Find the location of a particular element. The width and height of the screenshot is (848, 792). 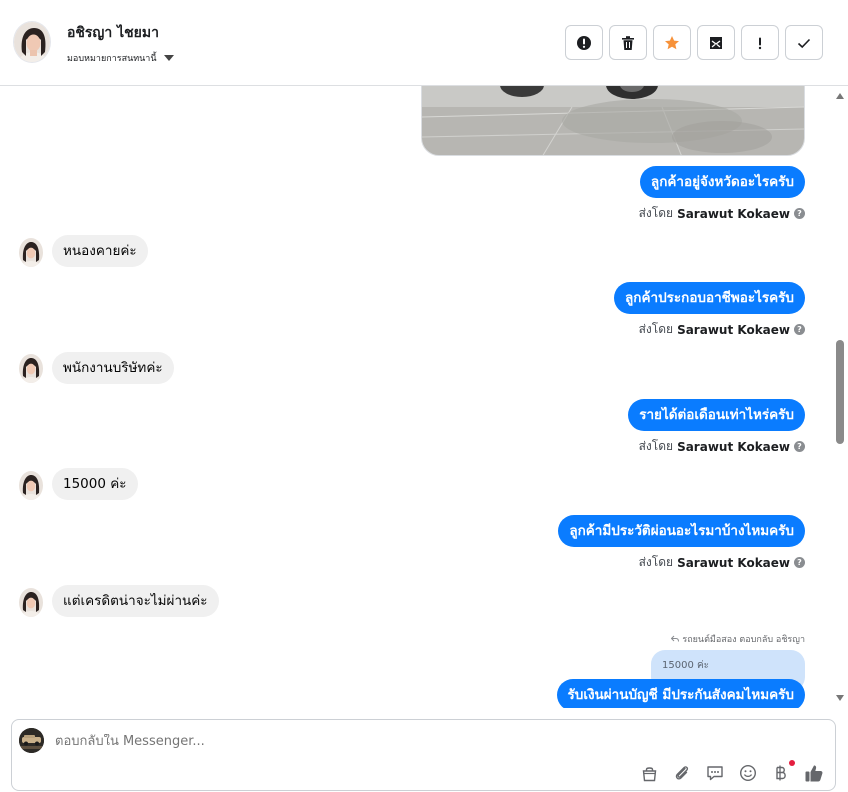

incoming-message: แต่เครดิตน่าจะไม่ผ่านค่ะ is located at coordinates (135, 601).